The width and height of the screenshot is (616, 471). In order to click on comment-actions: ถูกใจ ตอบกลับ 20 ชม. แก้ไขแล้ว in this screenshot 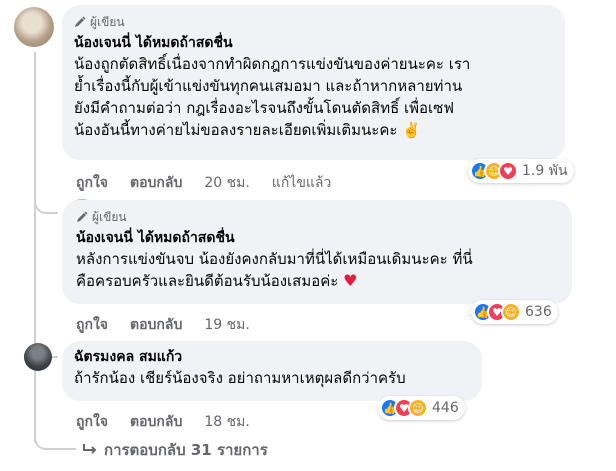, I will do `click(203, 183)`.